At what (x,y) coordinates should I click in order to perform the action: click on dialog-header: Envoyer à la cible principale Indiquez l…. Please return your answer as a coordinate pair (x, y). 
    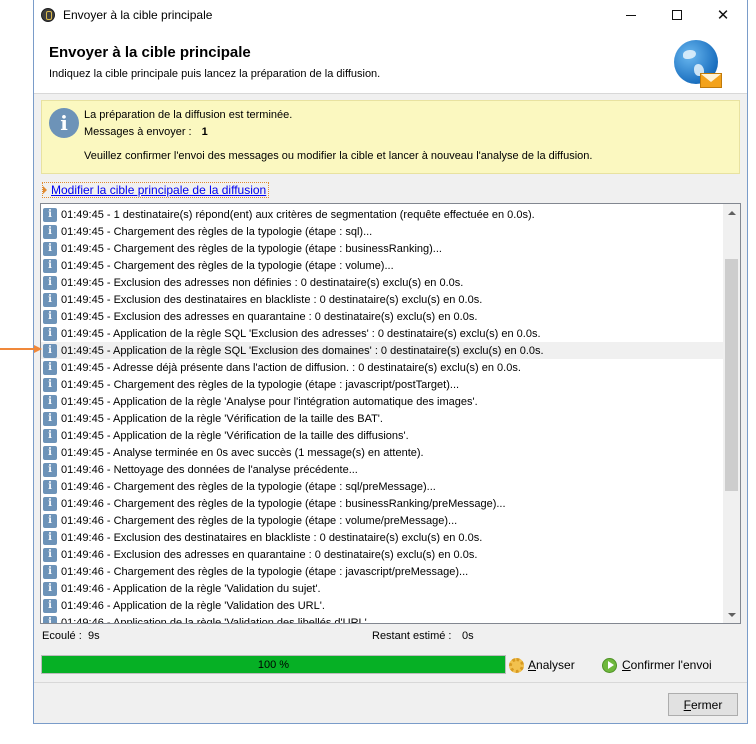
    Looking at the image, I should click on (390, 62).